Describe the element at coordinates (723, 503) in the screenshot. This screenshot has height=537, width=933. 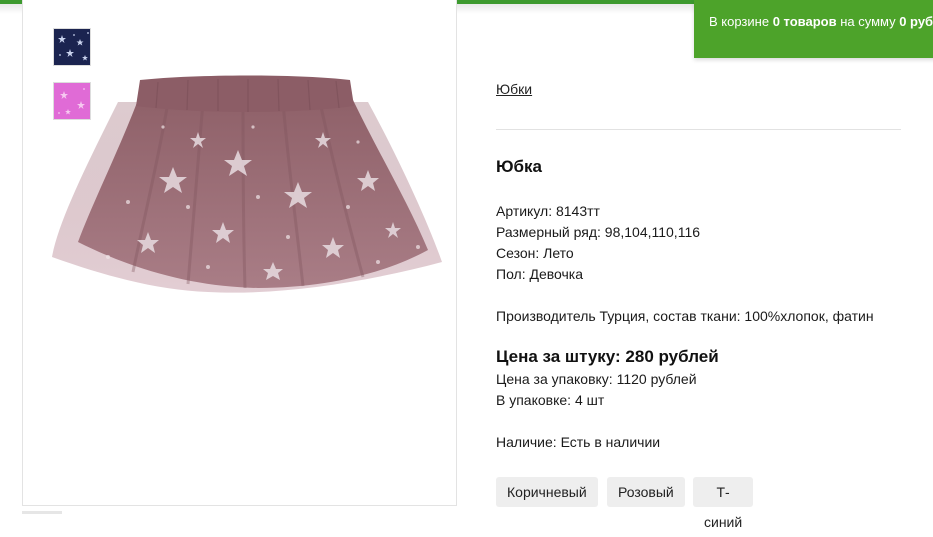
I see `color-option-navy: Т-синий` at that location.